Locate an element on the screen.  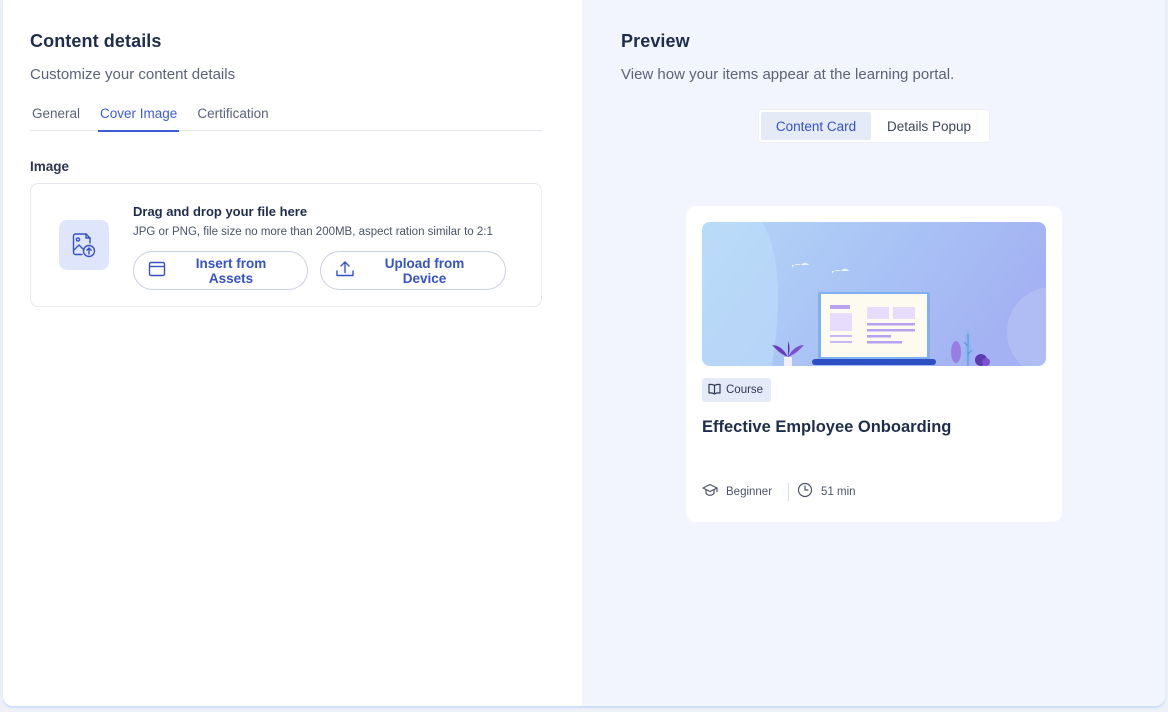
insert-from-assets-button: Insert from Assets is located at coordinates (220, 270).